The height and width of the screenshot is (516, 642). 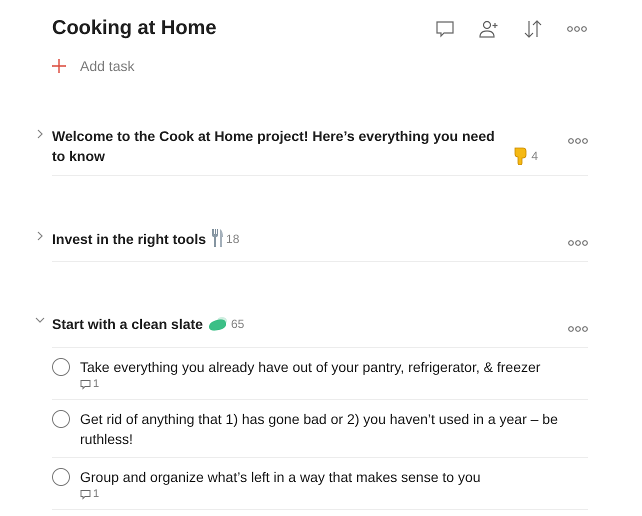 What do you see at coordinates (533, 28) in the screenshot?
I see `sort-icon` at bounding box center [533, 28].